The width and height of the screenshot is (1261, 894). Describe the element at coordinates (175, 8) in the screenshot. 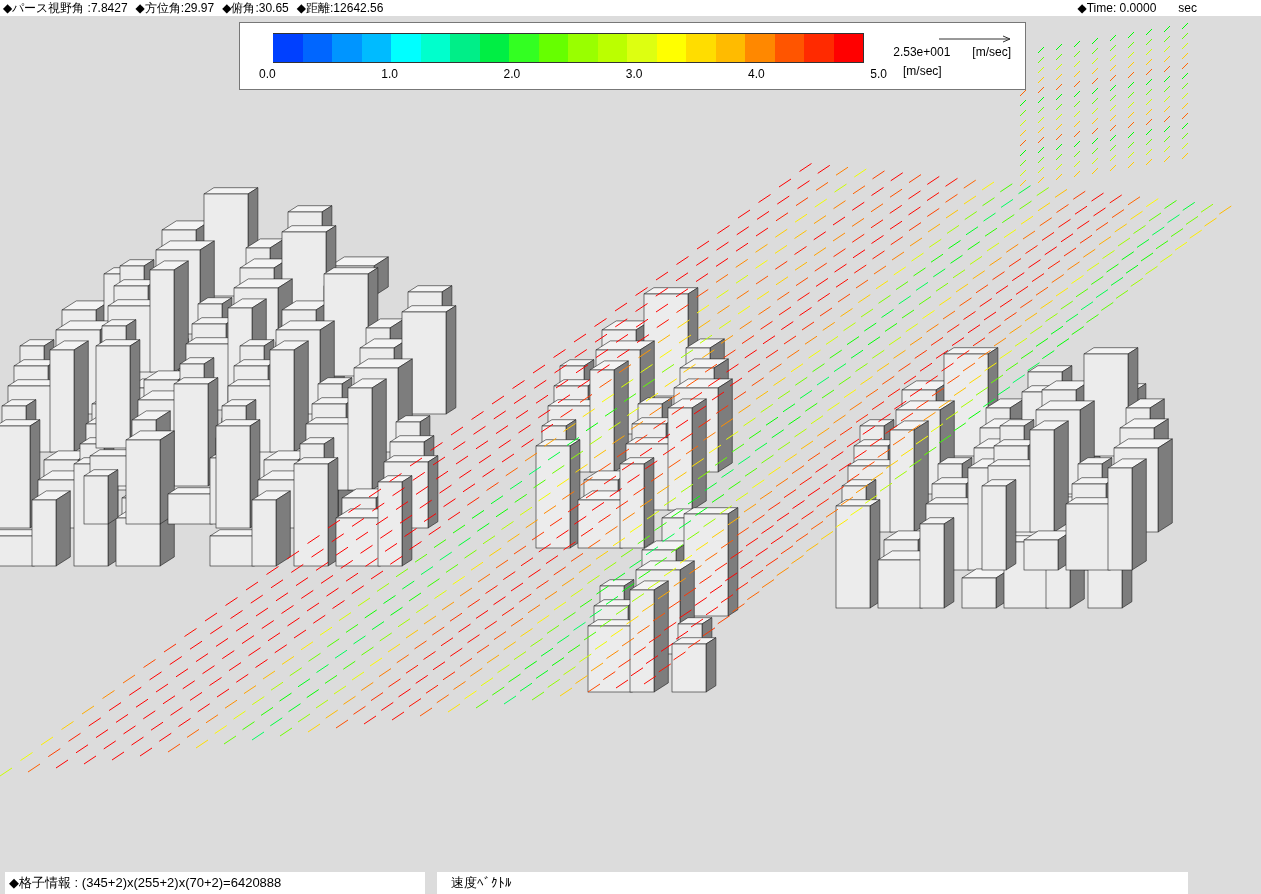

I see `view-parameter: ◆方位角:29.97` at that location.